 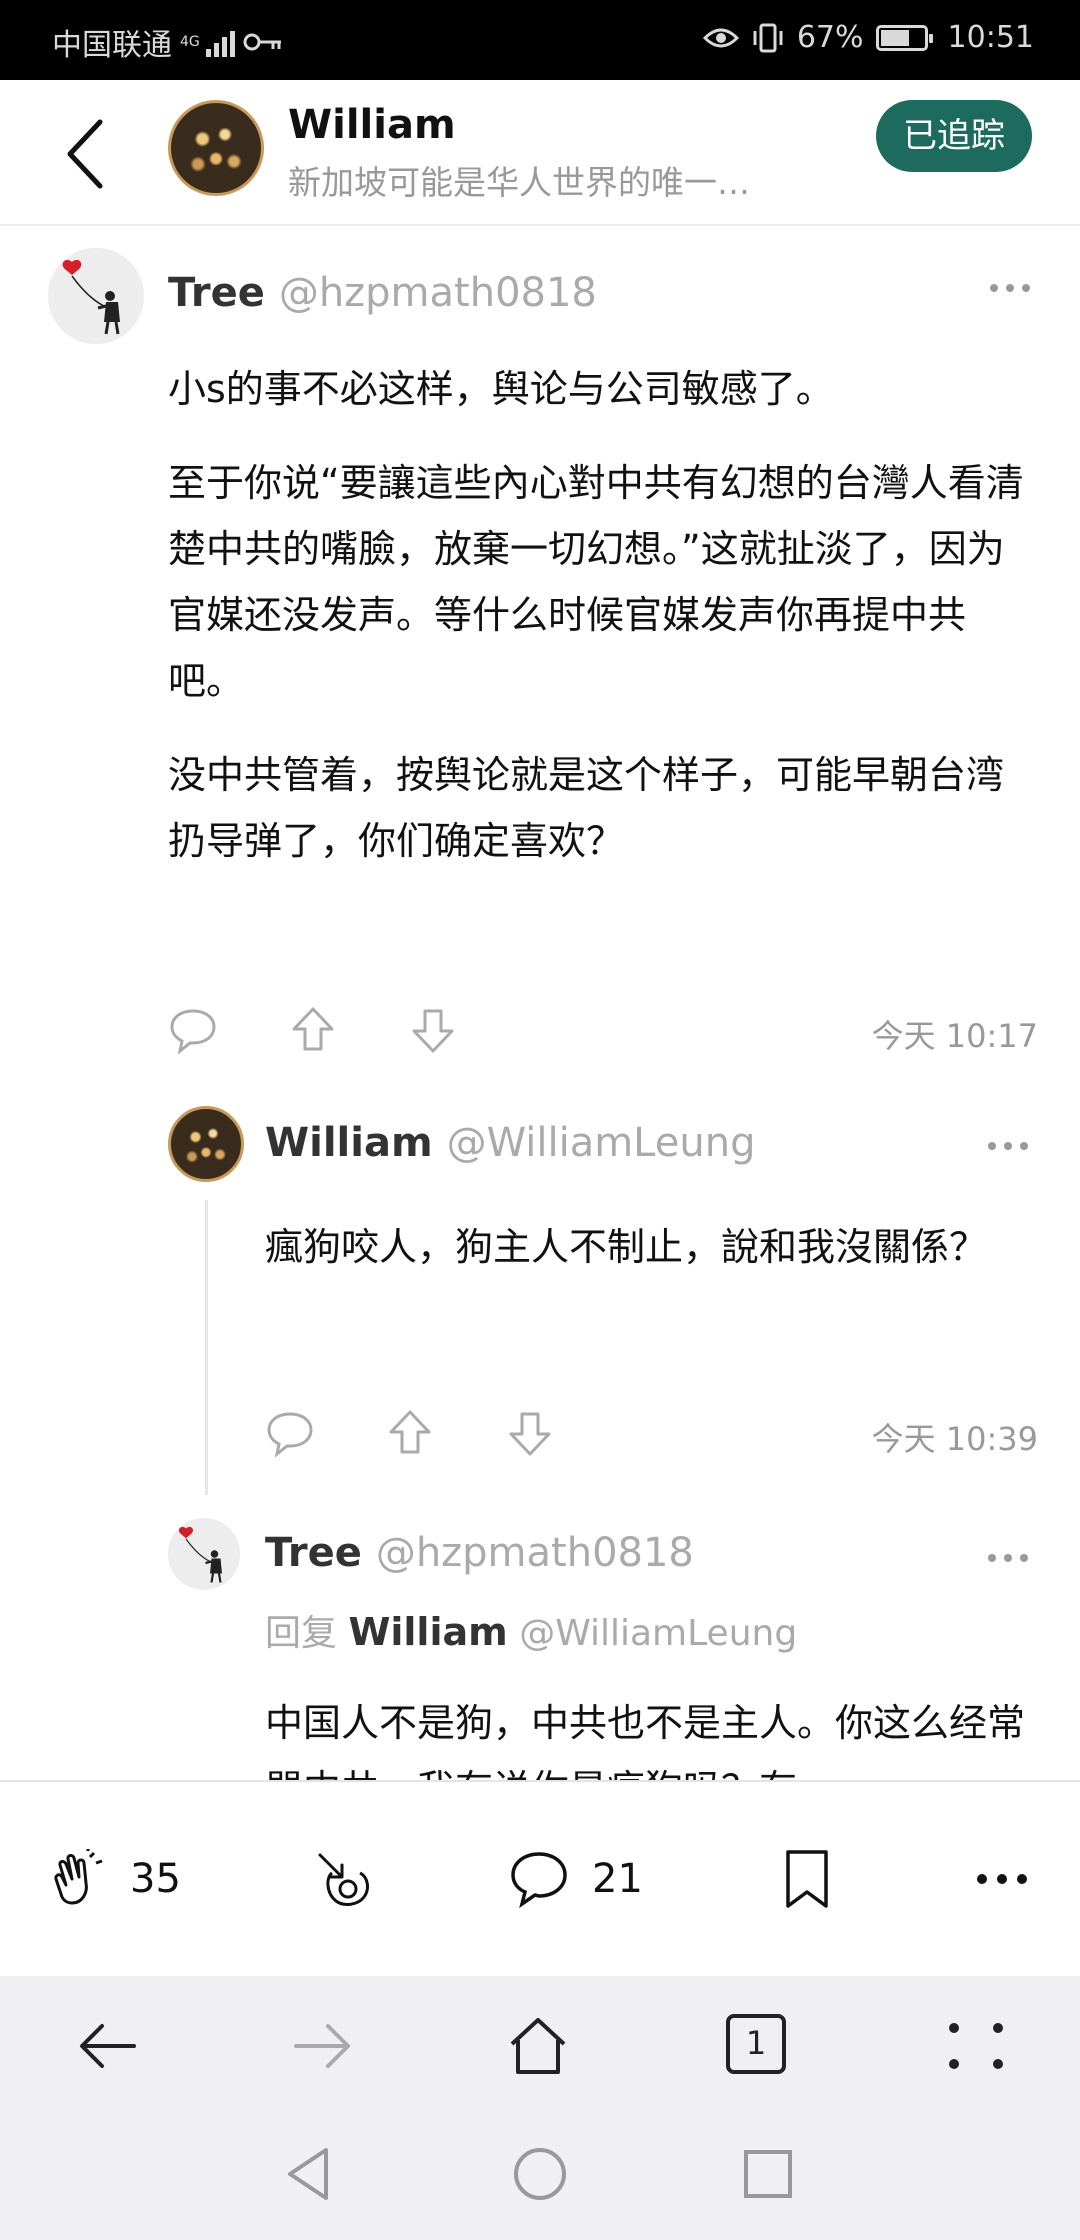 I want to click on comment-actions: 今天 10:39, so click(x=651, y=1438).